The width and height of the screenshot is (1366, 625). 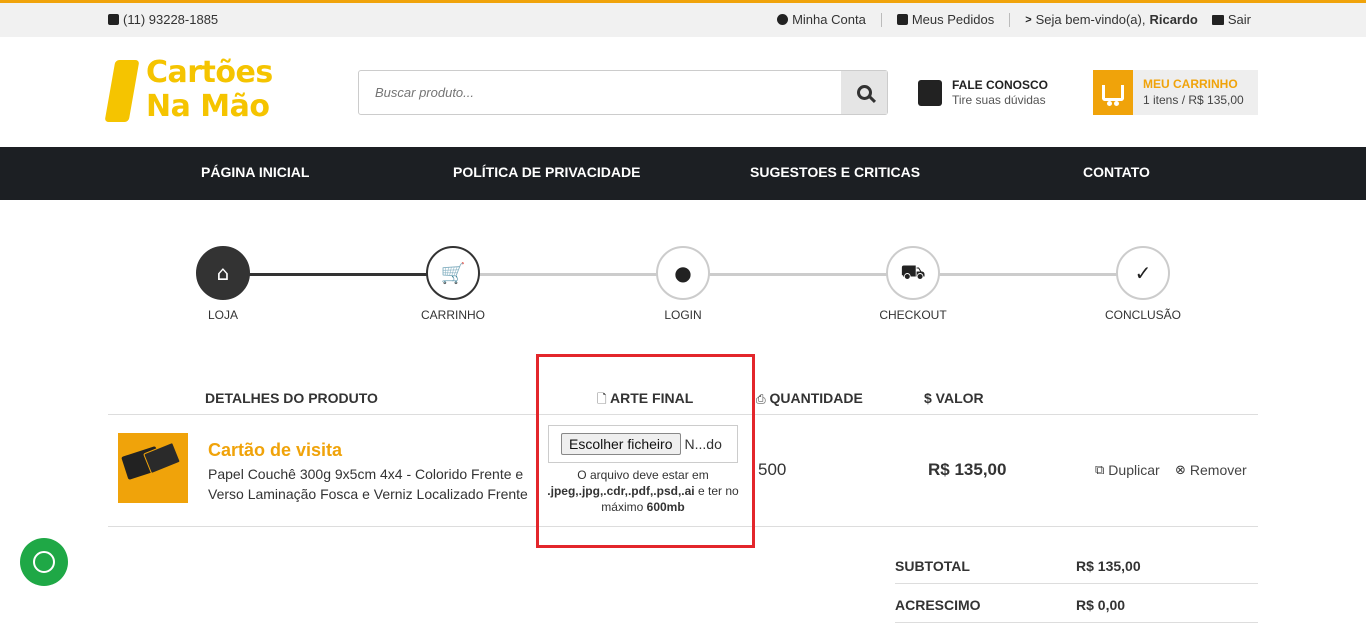 I want to click on logo: Cartões Na Mão, so click(x=196, y=91).